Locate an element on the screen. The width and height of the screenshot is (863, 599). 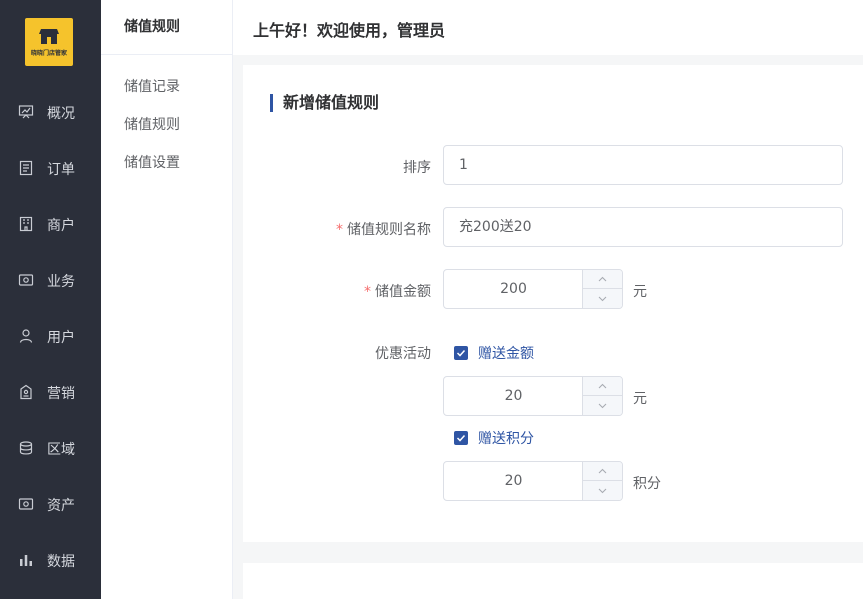
form-title: 新增储值规则 is located at coordinates (324, 103).